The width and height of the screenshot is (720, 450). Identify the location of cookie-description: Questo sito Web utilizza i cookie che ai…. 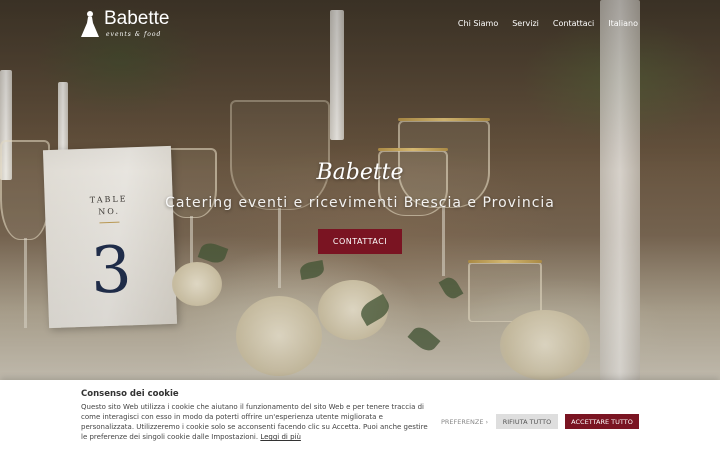
(254, 422).